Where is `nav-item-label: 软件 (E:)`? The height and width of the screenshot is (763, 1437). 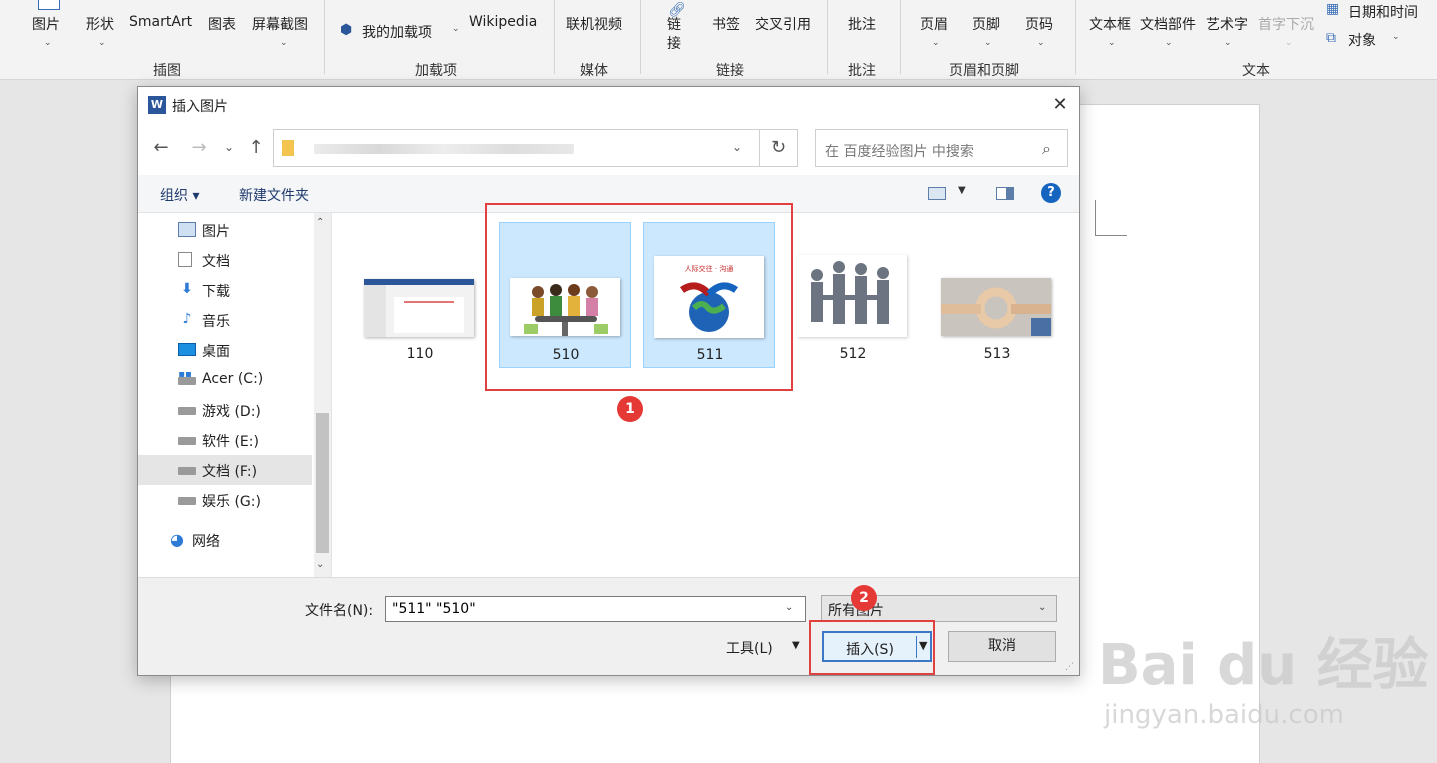
nav-item-label: 软件 (E:) is located at coordinates (230, 442).